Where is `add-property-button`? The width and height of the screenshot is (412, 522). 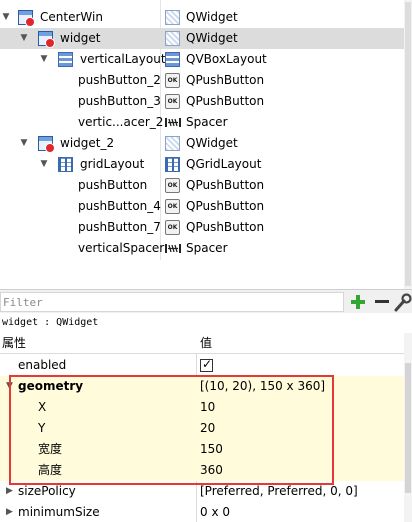 add-property-button is located at coordinates (358, 302).